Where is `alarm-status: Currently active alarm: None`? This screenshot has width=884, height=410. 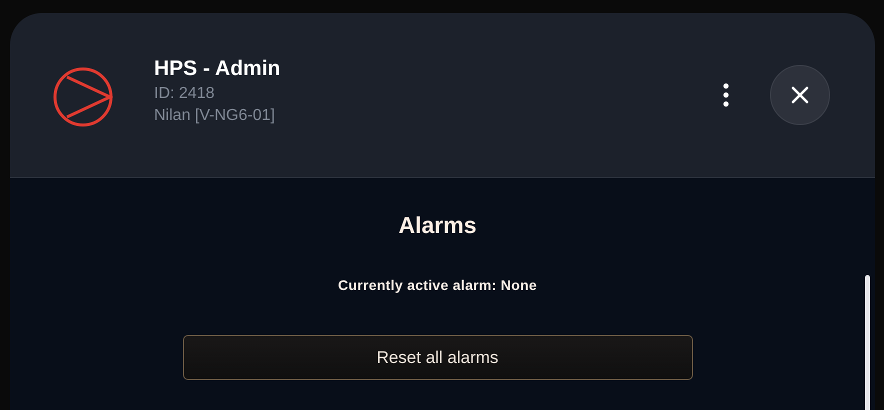 alarm-status: Currently active alarm: None is located at coordinates (438, 285).